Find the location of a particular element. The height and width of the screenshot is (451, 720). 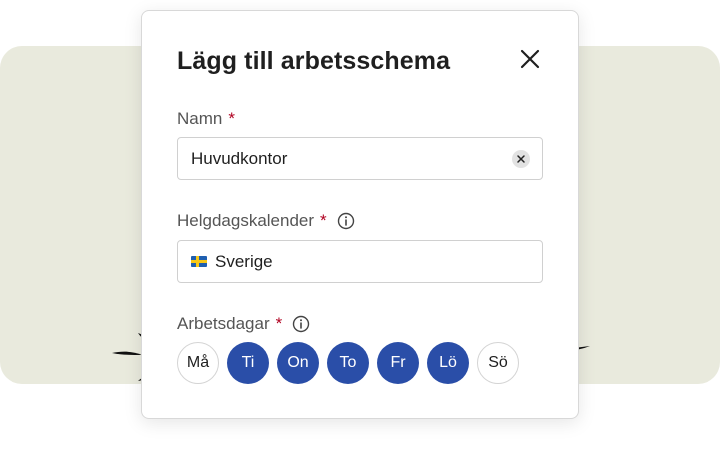

name-input-value: Huvudkontor is located at coordinates (239, 158).